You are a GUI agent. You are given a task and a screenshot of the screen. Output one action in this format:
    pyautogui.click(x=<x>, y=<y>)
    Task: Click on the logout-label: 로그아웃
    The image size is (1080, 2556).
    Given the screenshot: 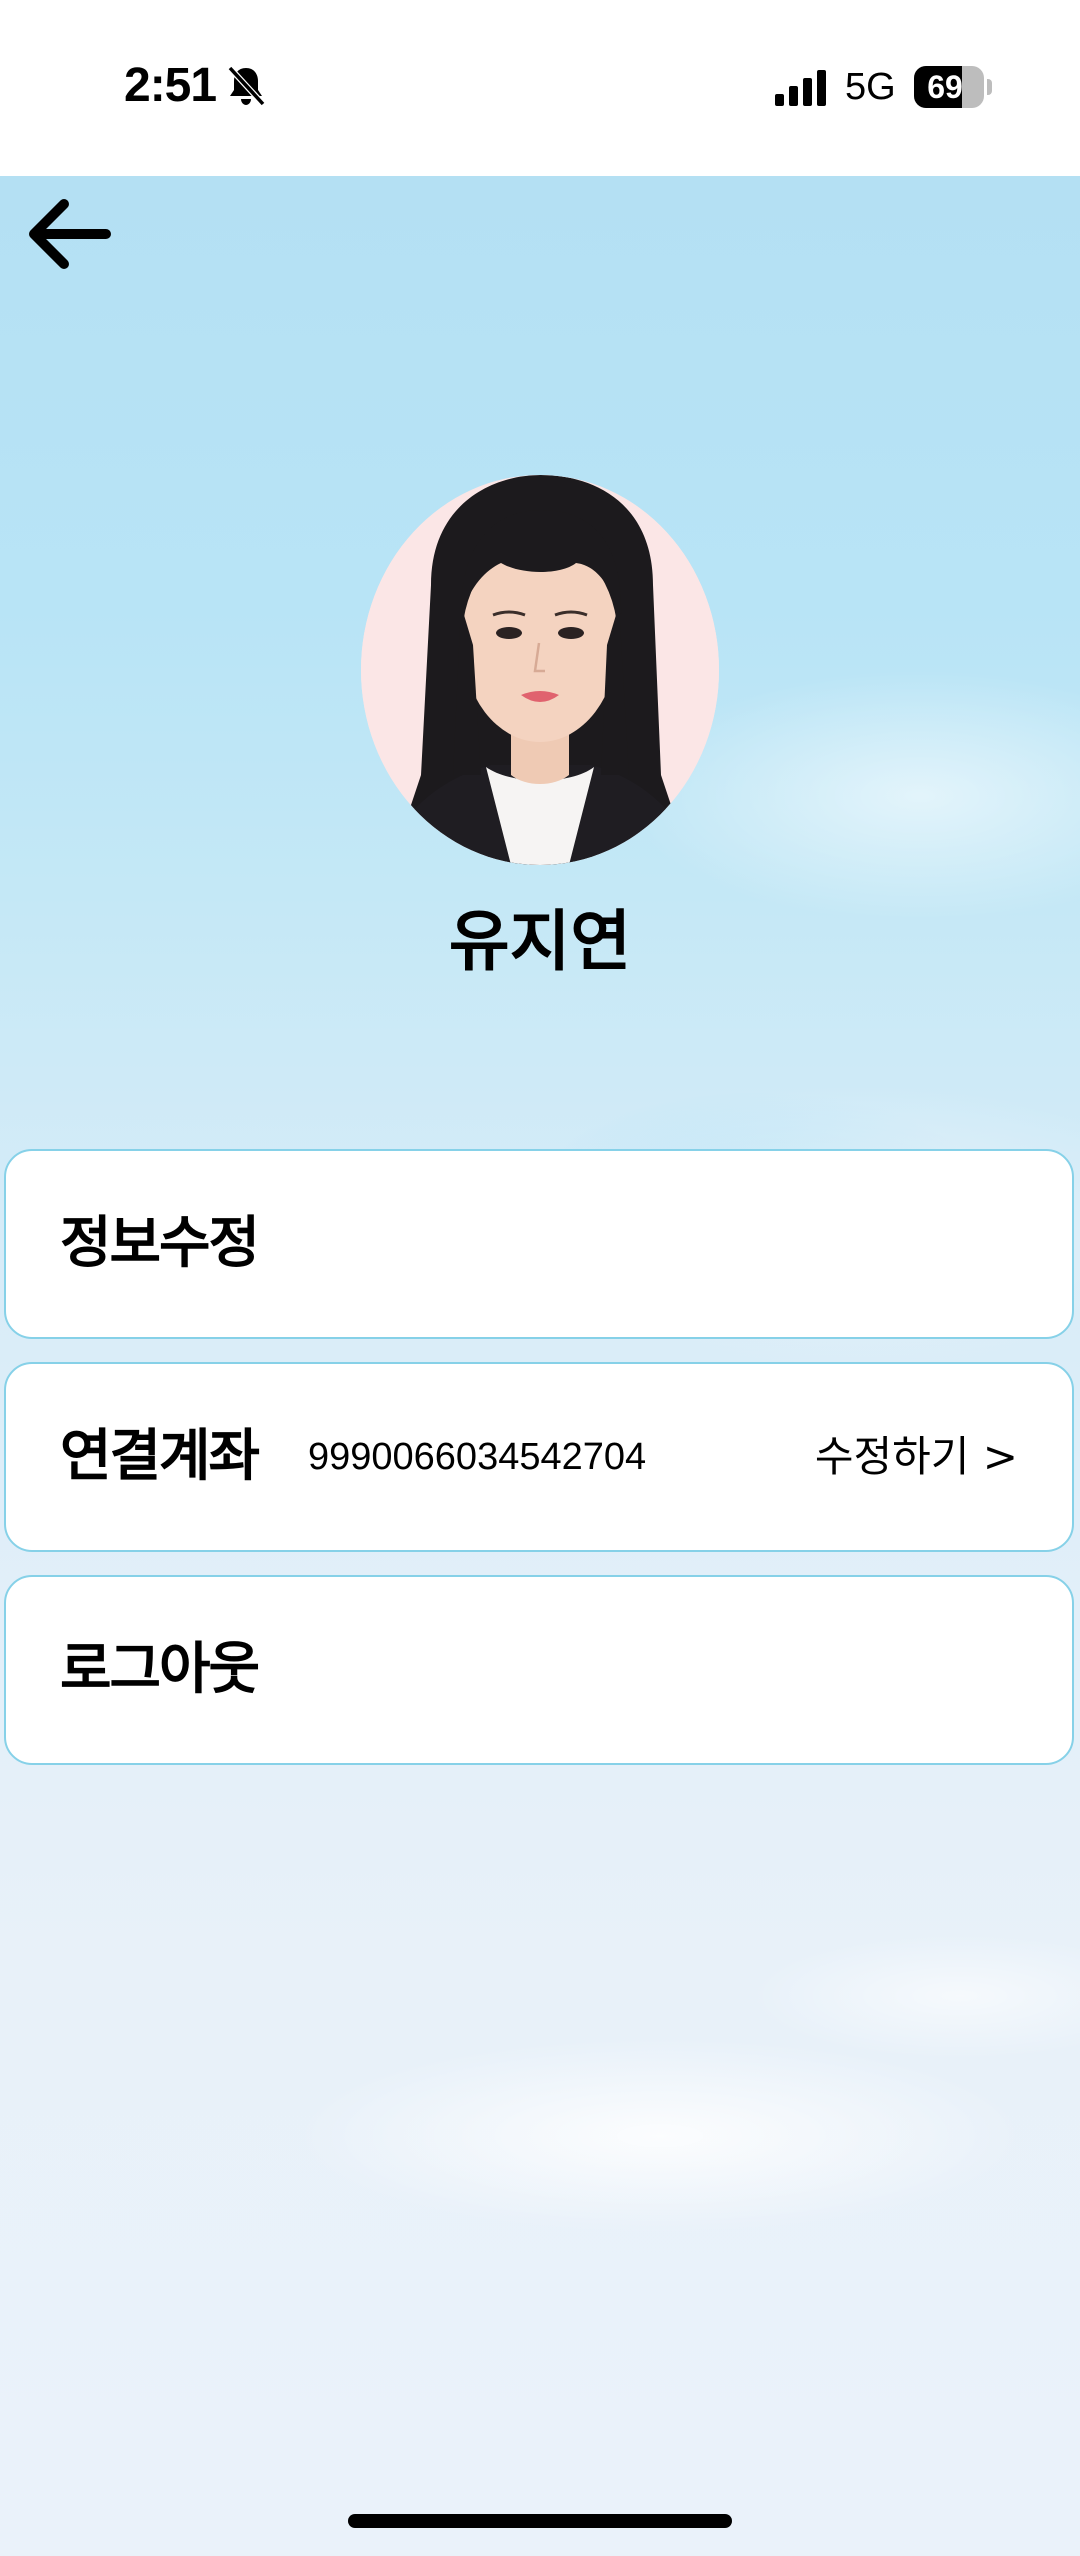 What is the action you would take?
    pyautogui.click(x=160, y=1669)
    